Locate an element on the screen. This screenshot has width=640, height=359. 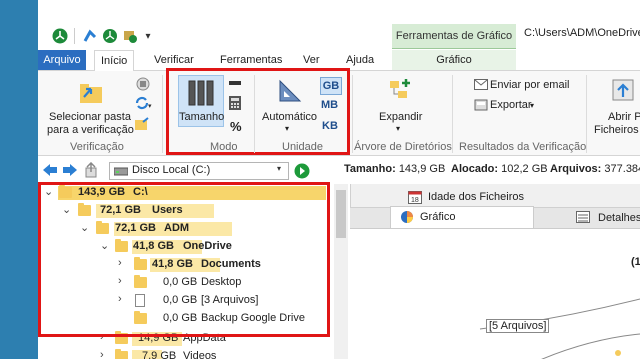
folder-icon is located at coordinates (121, 354).